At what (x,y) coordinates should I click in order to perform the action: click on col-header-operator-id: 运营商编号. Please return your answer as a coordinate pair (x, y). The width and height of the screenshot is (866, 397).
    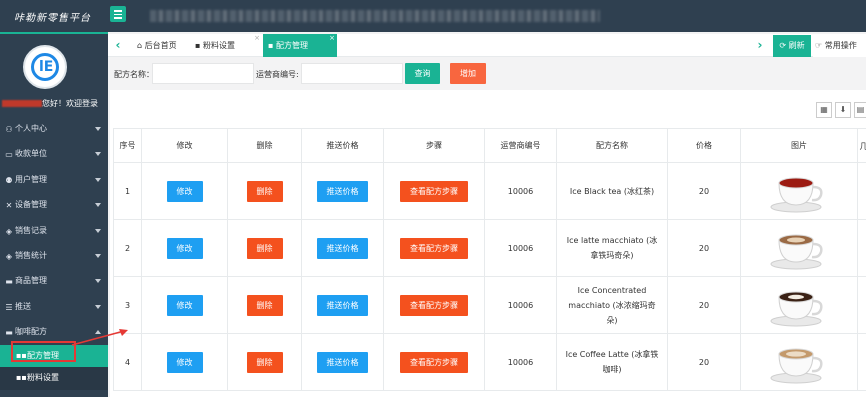
    Looking at the image, I should click on (520, 145).